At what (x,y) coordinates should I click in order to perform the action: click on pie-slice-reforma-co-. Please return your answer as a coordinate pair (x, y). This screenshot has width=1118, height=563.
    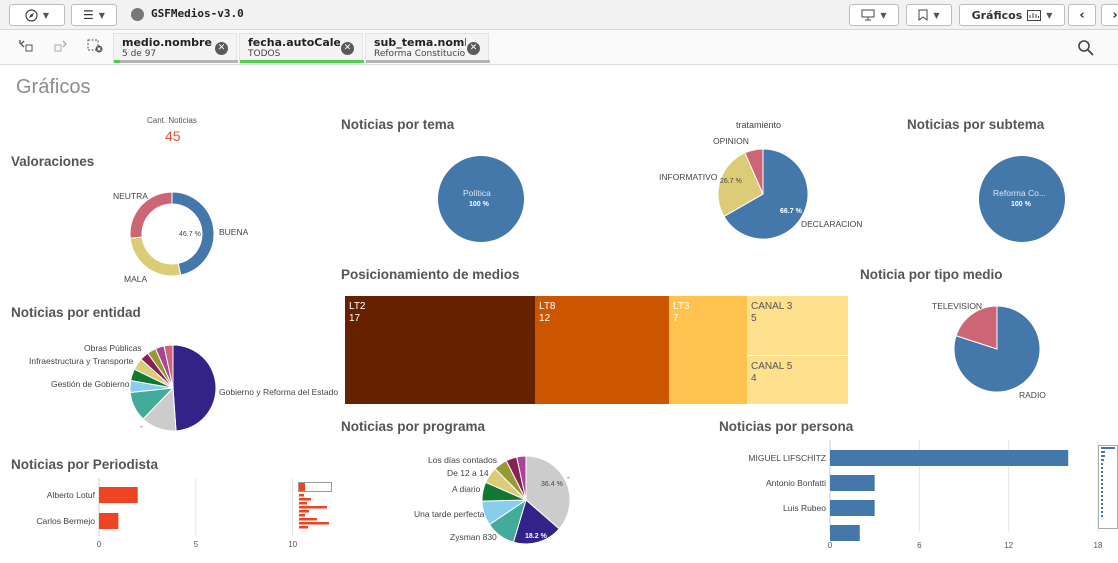
    Looking at the image, I should click on (1021, 199).